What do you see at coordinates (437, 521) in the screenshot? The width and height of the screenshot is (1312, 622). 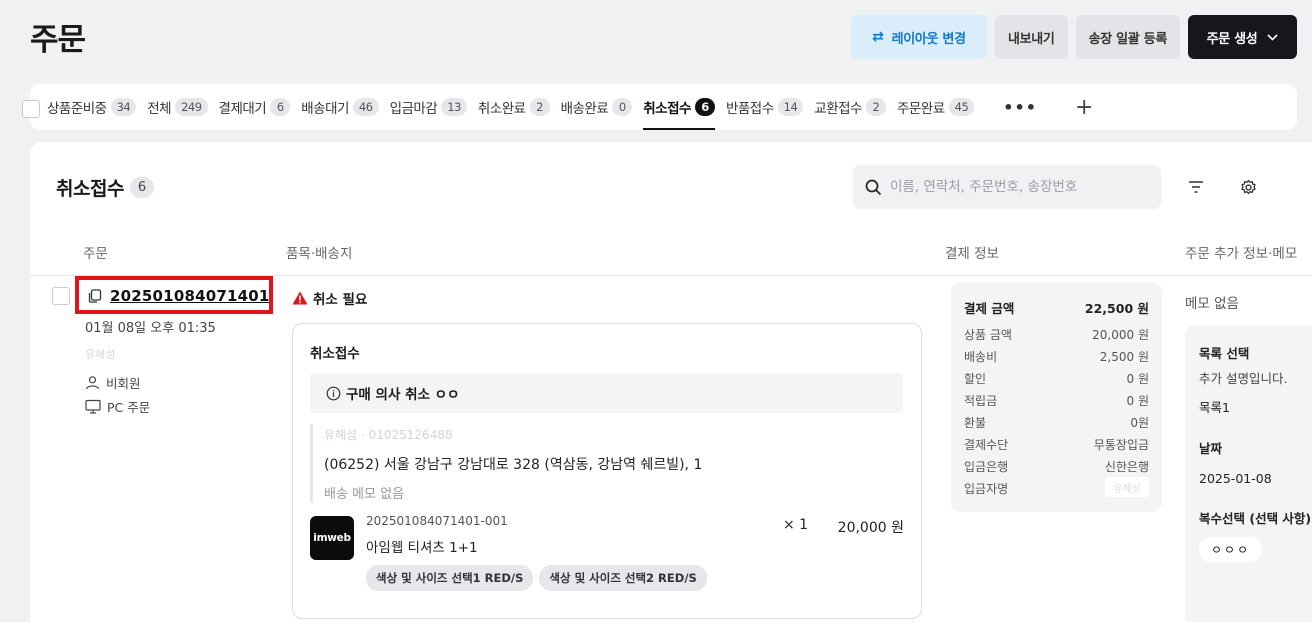 I see `product-order-code: 202501084071401-001` at bounding box center [437, 521].